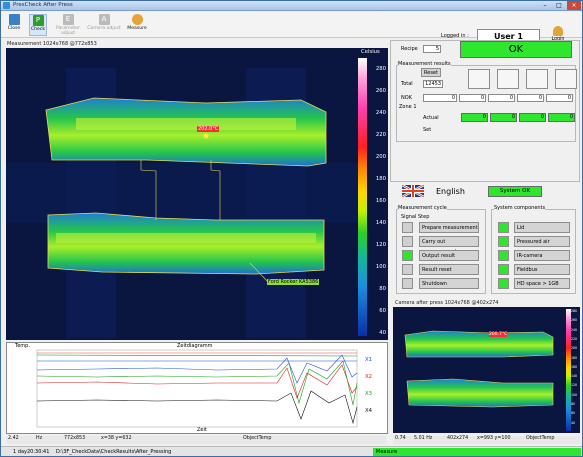  Describe the element at coordinates (542, 283) in the screenshot. I see `component-label: HD space > 1GB` at that location.